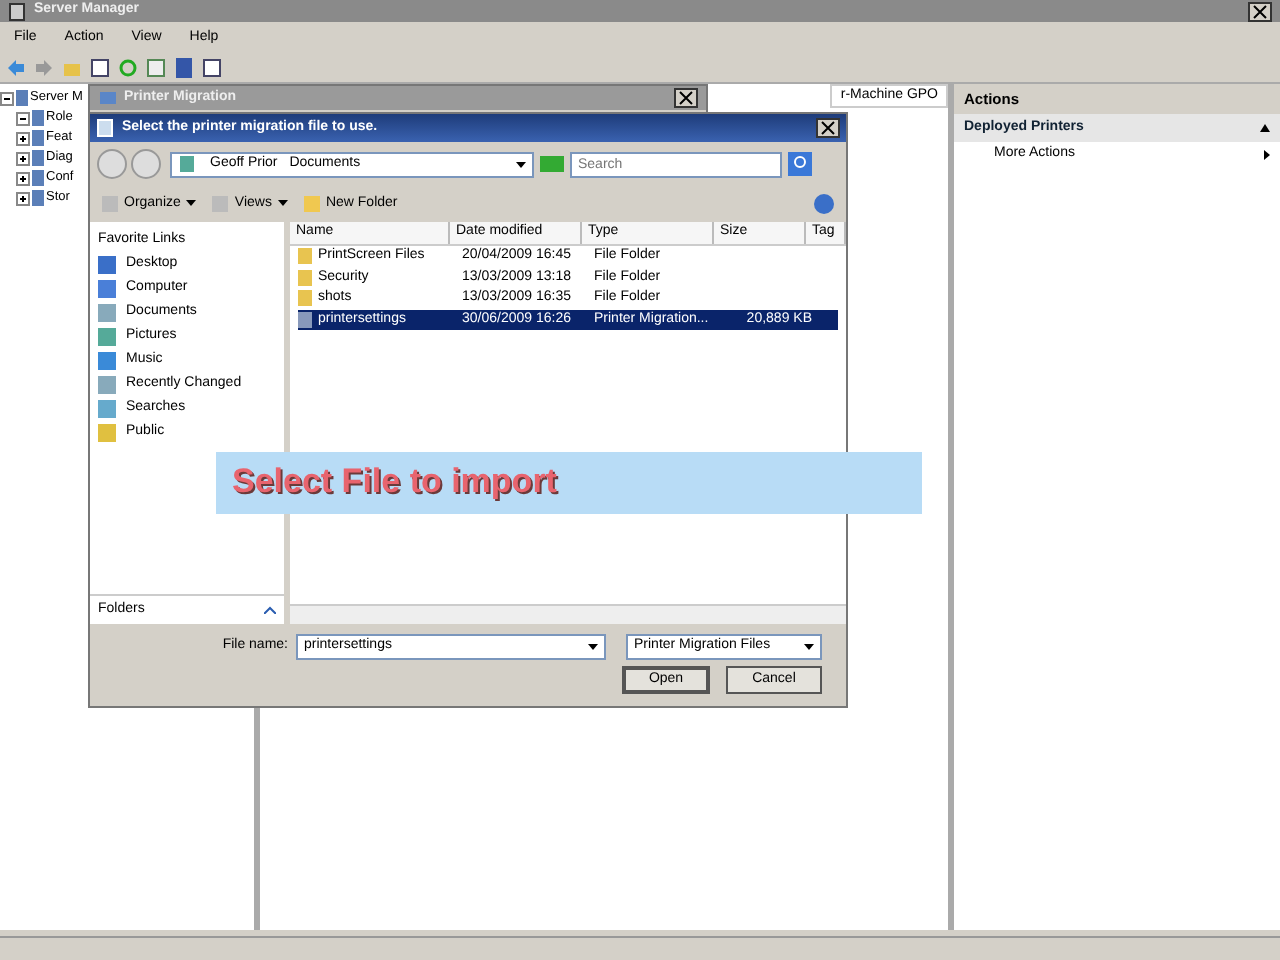  What do you see at coordinates (270, 609) in the screenshot?
I see `chevron-up-icon` at bounding box center [270, 609].